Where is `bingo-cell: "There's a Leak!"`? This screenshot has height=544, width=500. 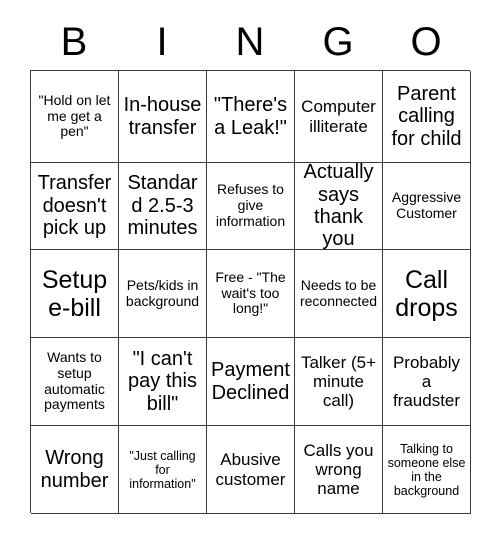 bingo-cell: "There's a Leak!" is located at coordinates (251, 117).